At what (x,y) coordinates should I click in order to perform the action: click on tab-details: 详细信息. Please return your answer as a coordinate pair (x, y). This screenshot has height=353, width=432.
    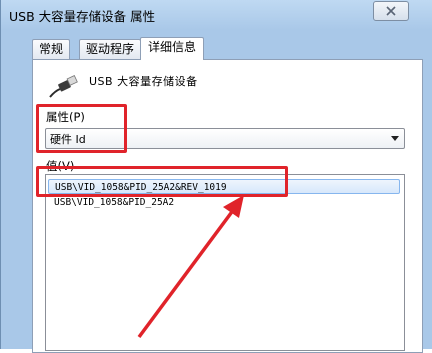
    Looking at the image, I should click on (172, 48).